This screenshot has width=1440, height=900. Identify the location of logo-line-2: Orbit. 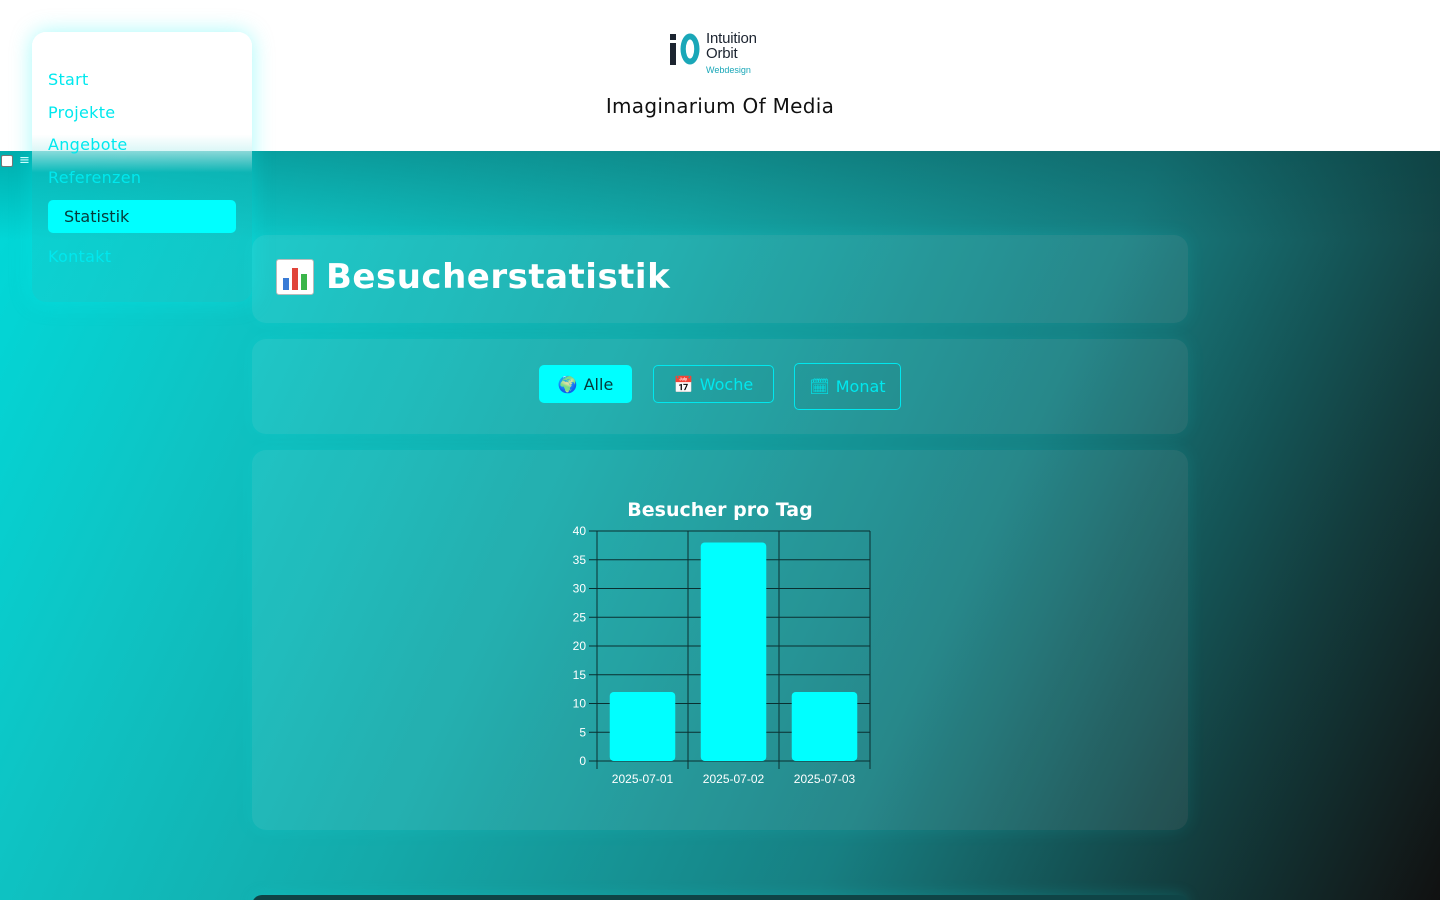
(722, 53).